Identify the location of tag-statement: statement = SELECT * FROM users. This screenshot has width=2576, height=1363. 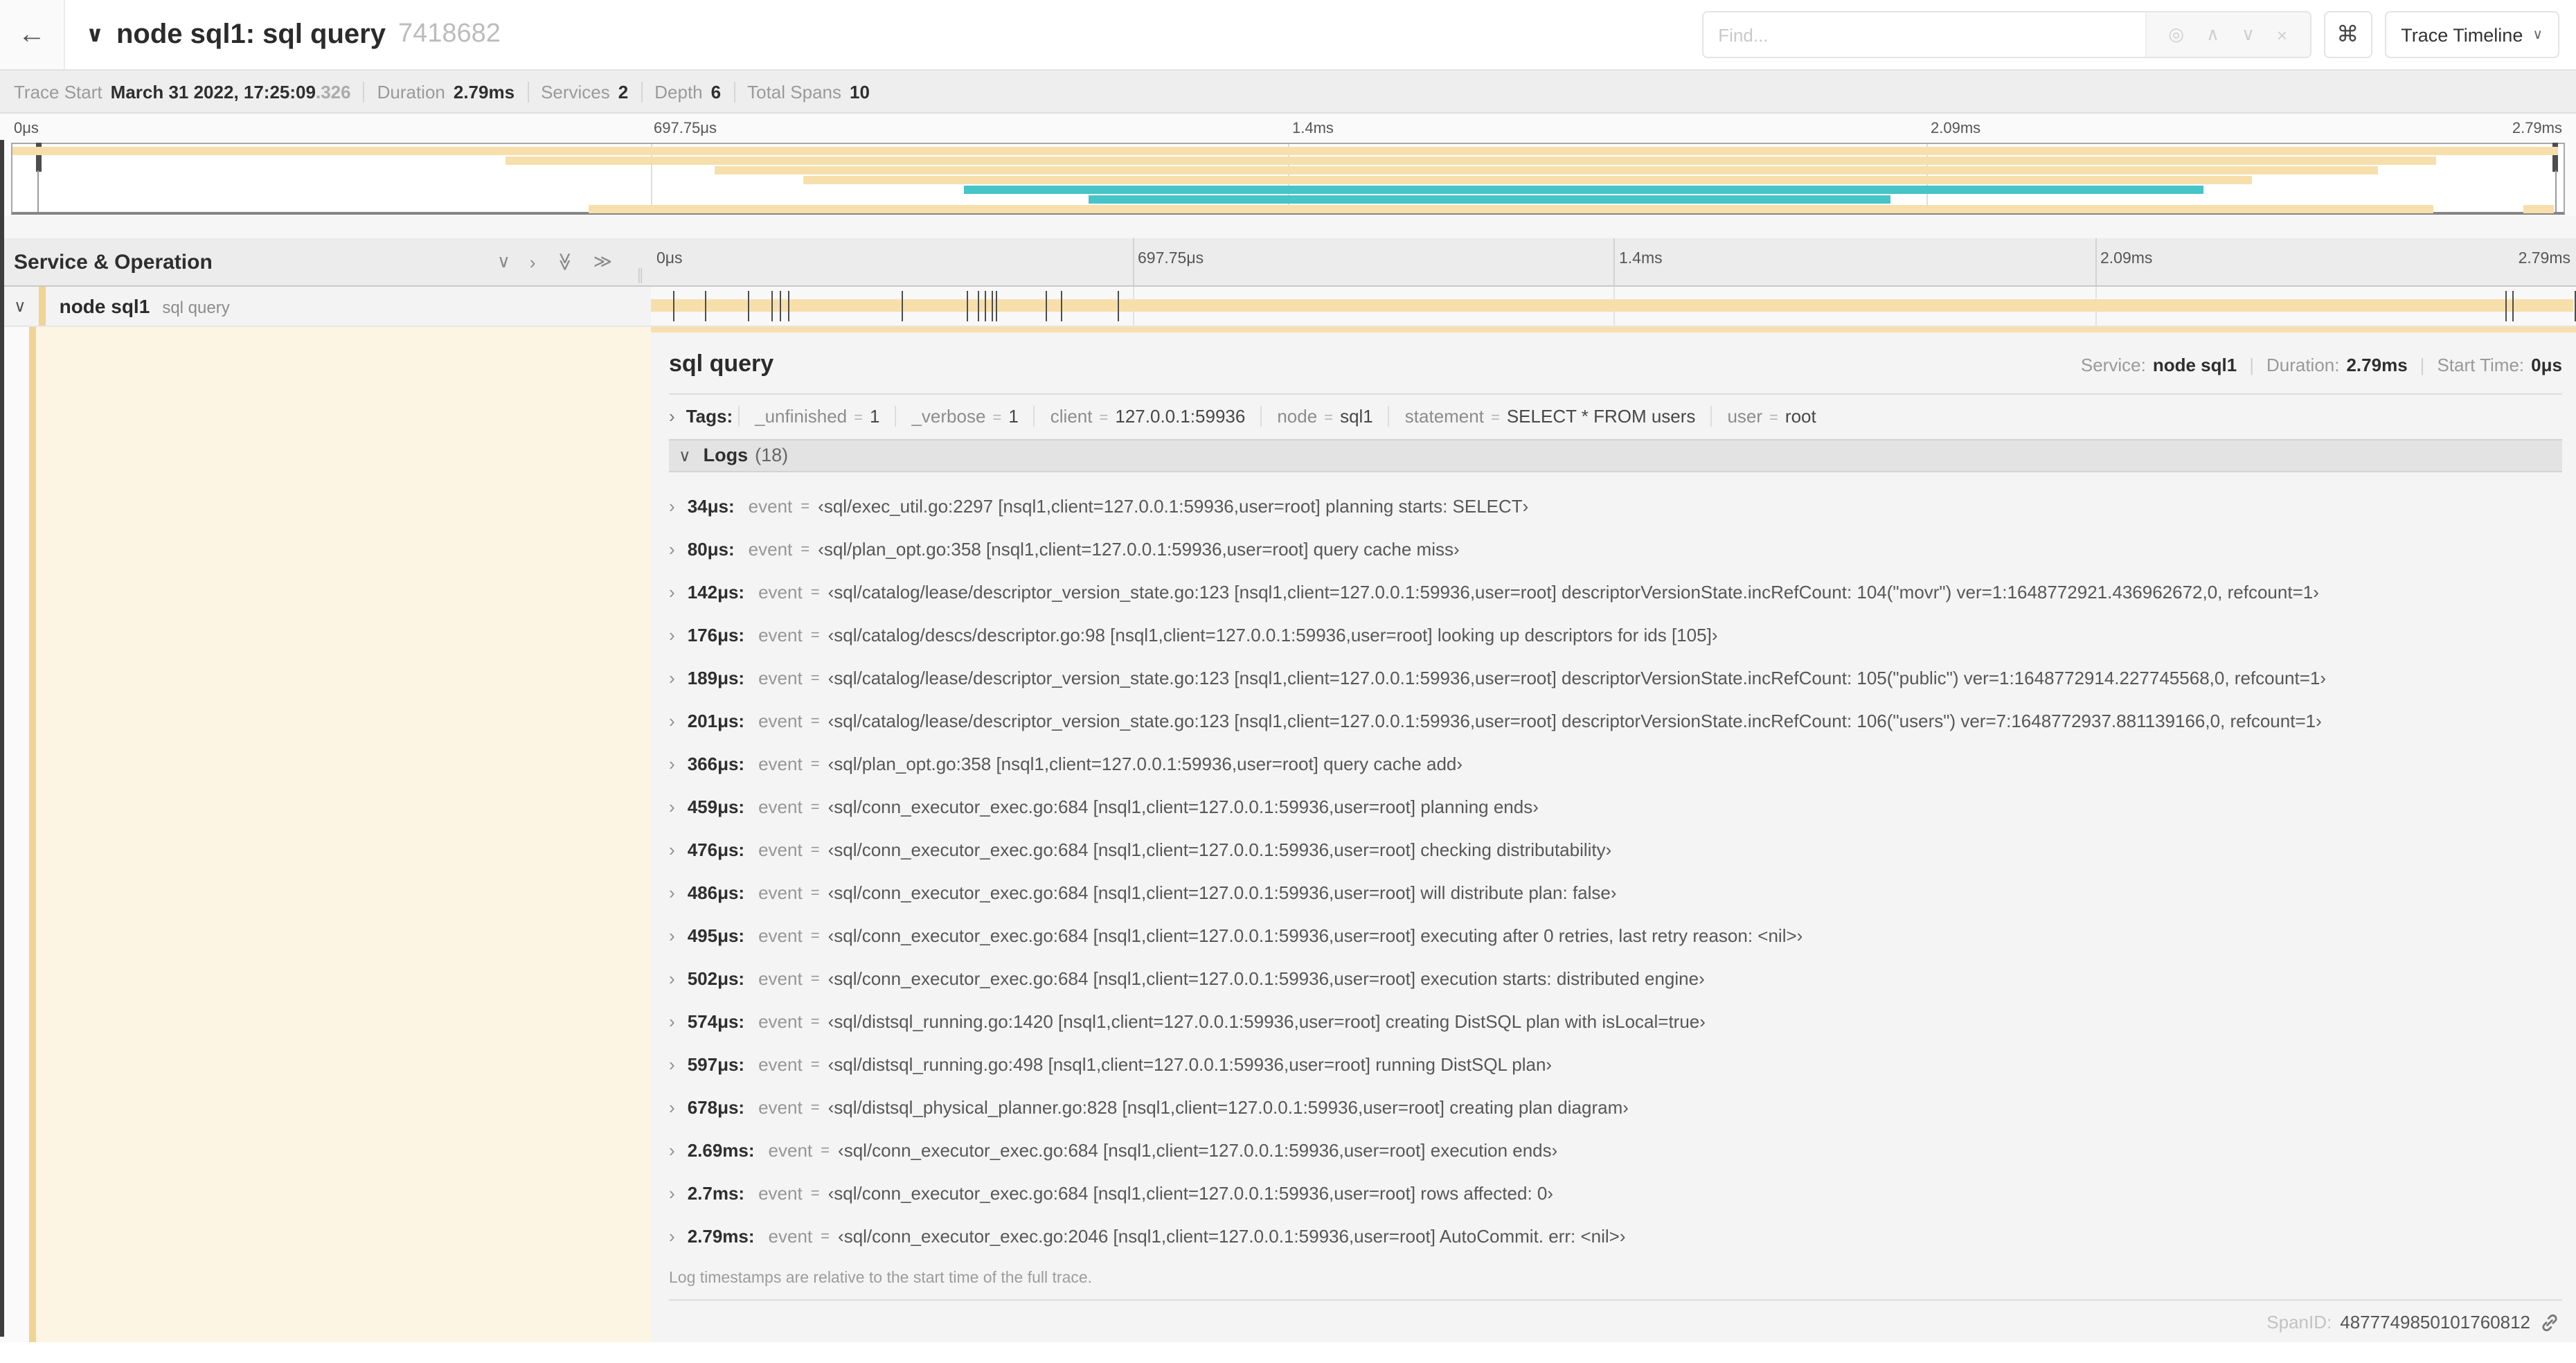
(1550, 416).